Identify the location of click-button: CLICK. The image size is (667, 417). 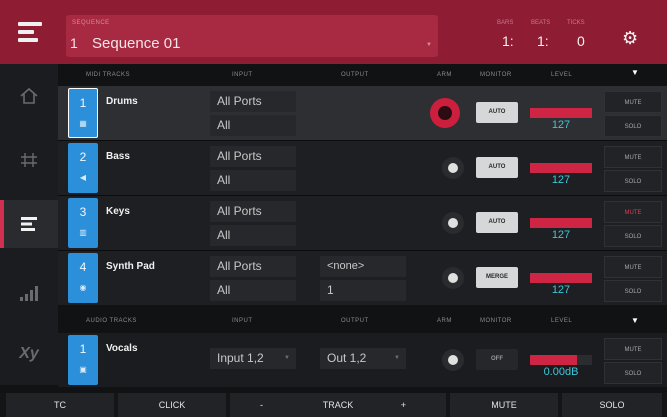
(172, 405).